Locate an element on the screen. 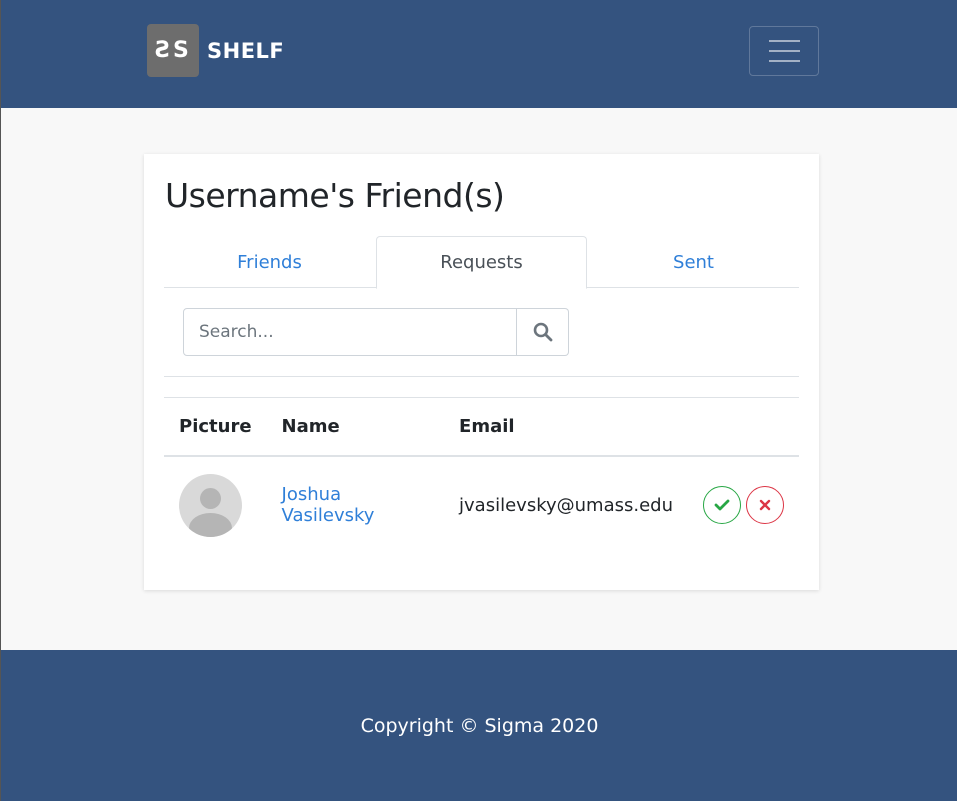  avatar-head is located at coordinates (210, 498).